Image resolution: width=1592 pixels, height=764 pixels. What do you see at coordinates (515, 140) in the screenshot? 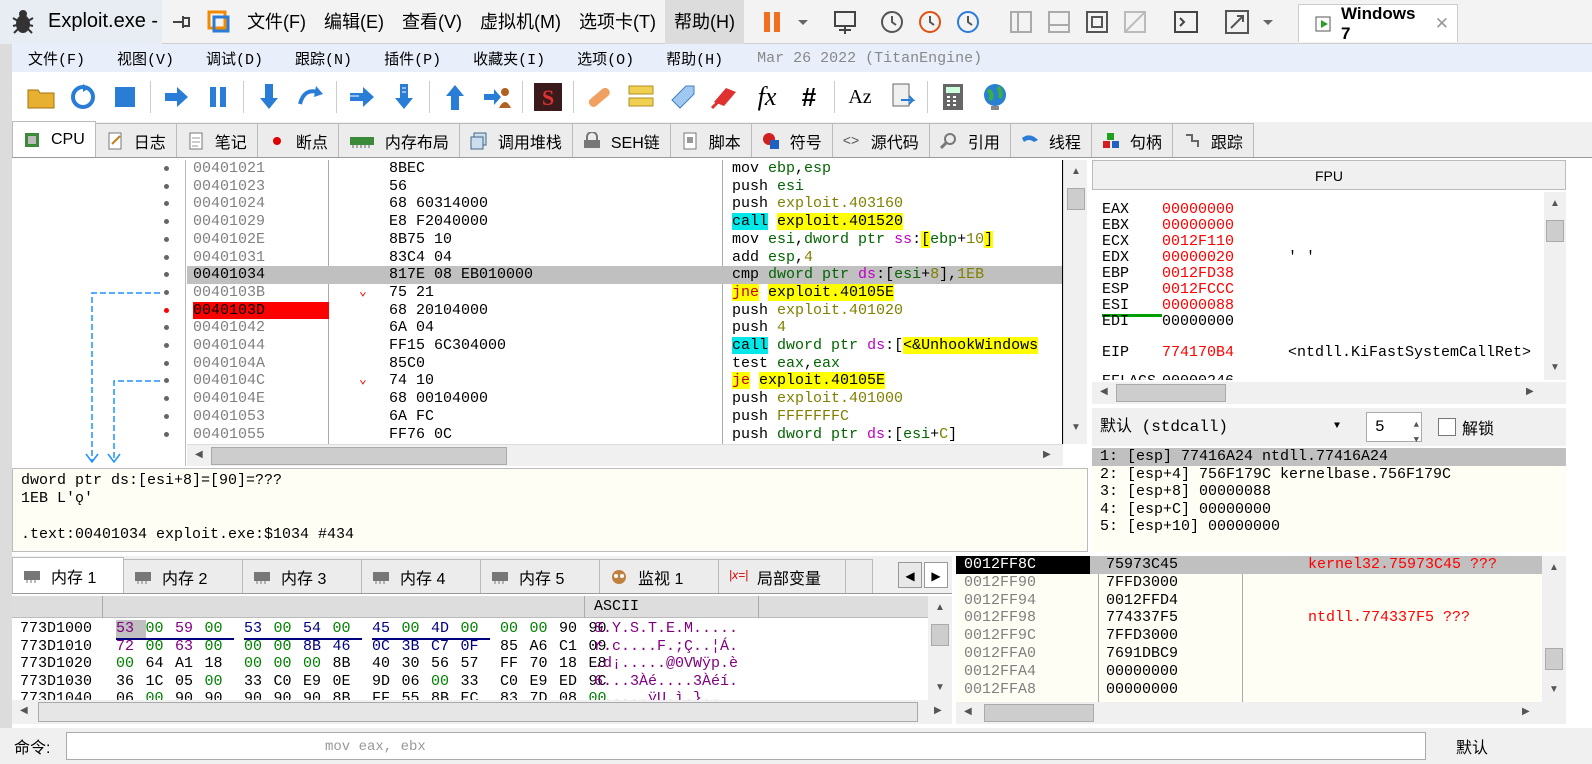
I see `tab-call-stack: 调用堆栈` at bounding box center [515, 140].